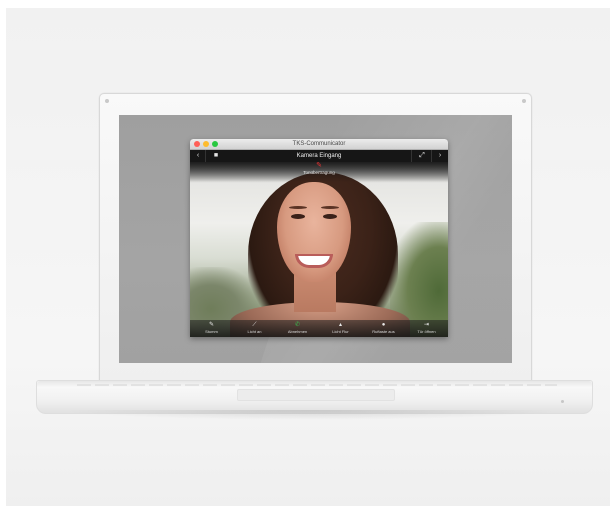  I want to click on forward-button: ›, so click(440, 156).